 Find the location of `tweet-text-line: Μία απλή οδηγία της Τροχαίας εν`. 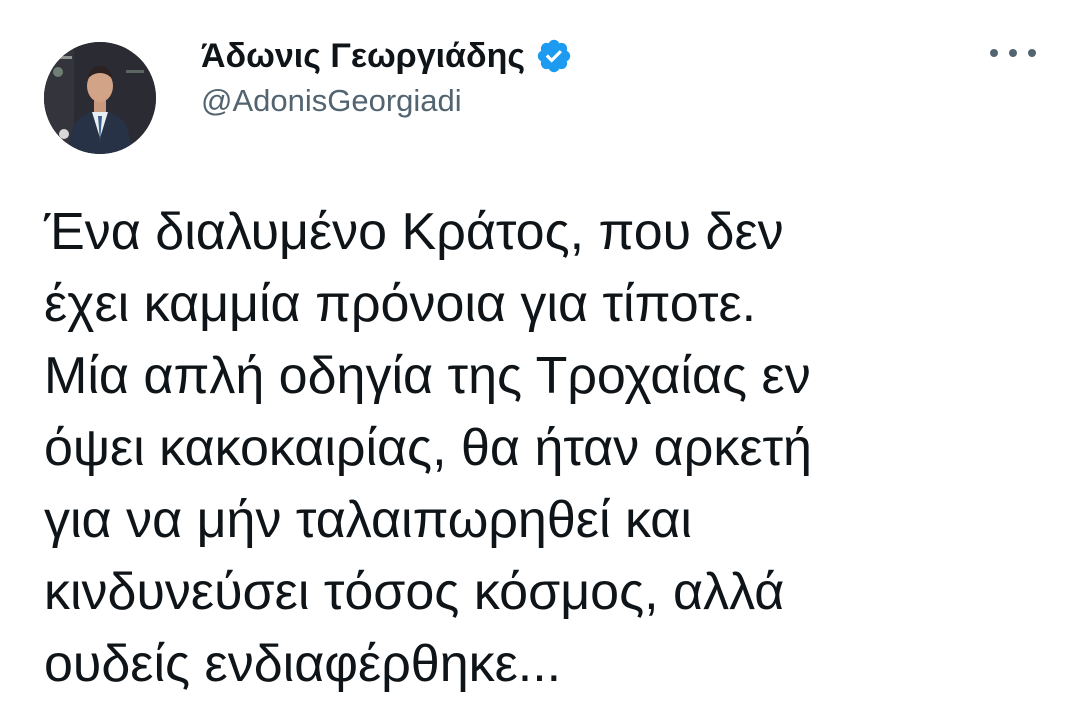

tweet-text-line: Μία απλή οδηγία της Τροχαίας εν is located at coordinates (427, 376).